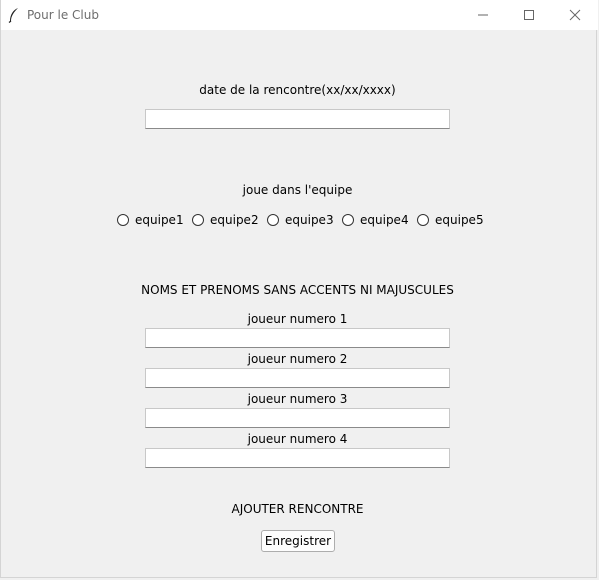 This screenshot has height=580, width=599. I want to click on radio-label: equipe3, so click(309, 220).